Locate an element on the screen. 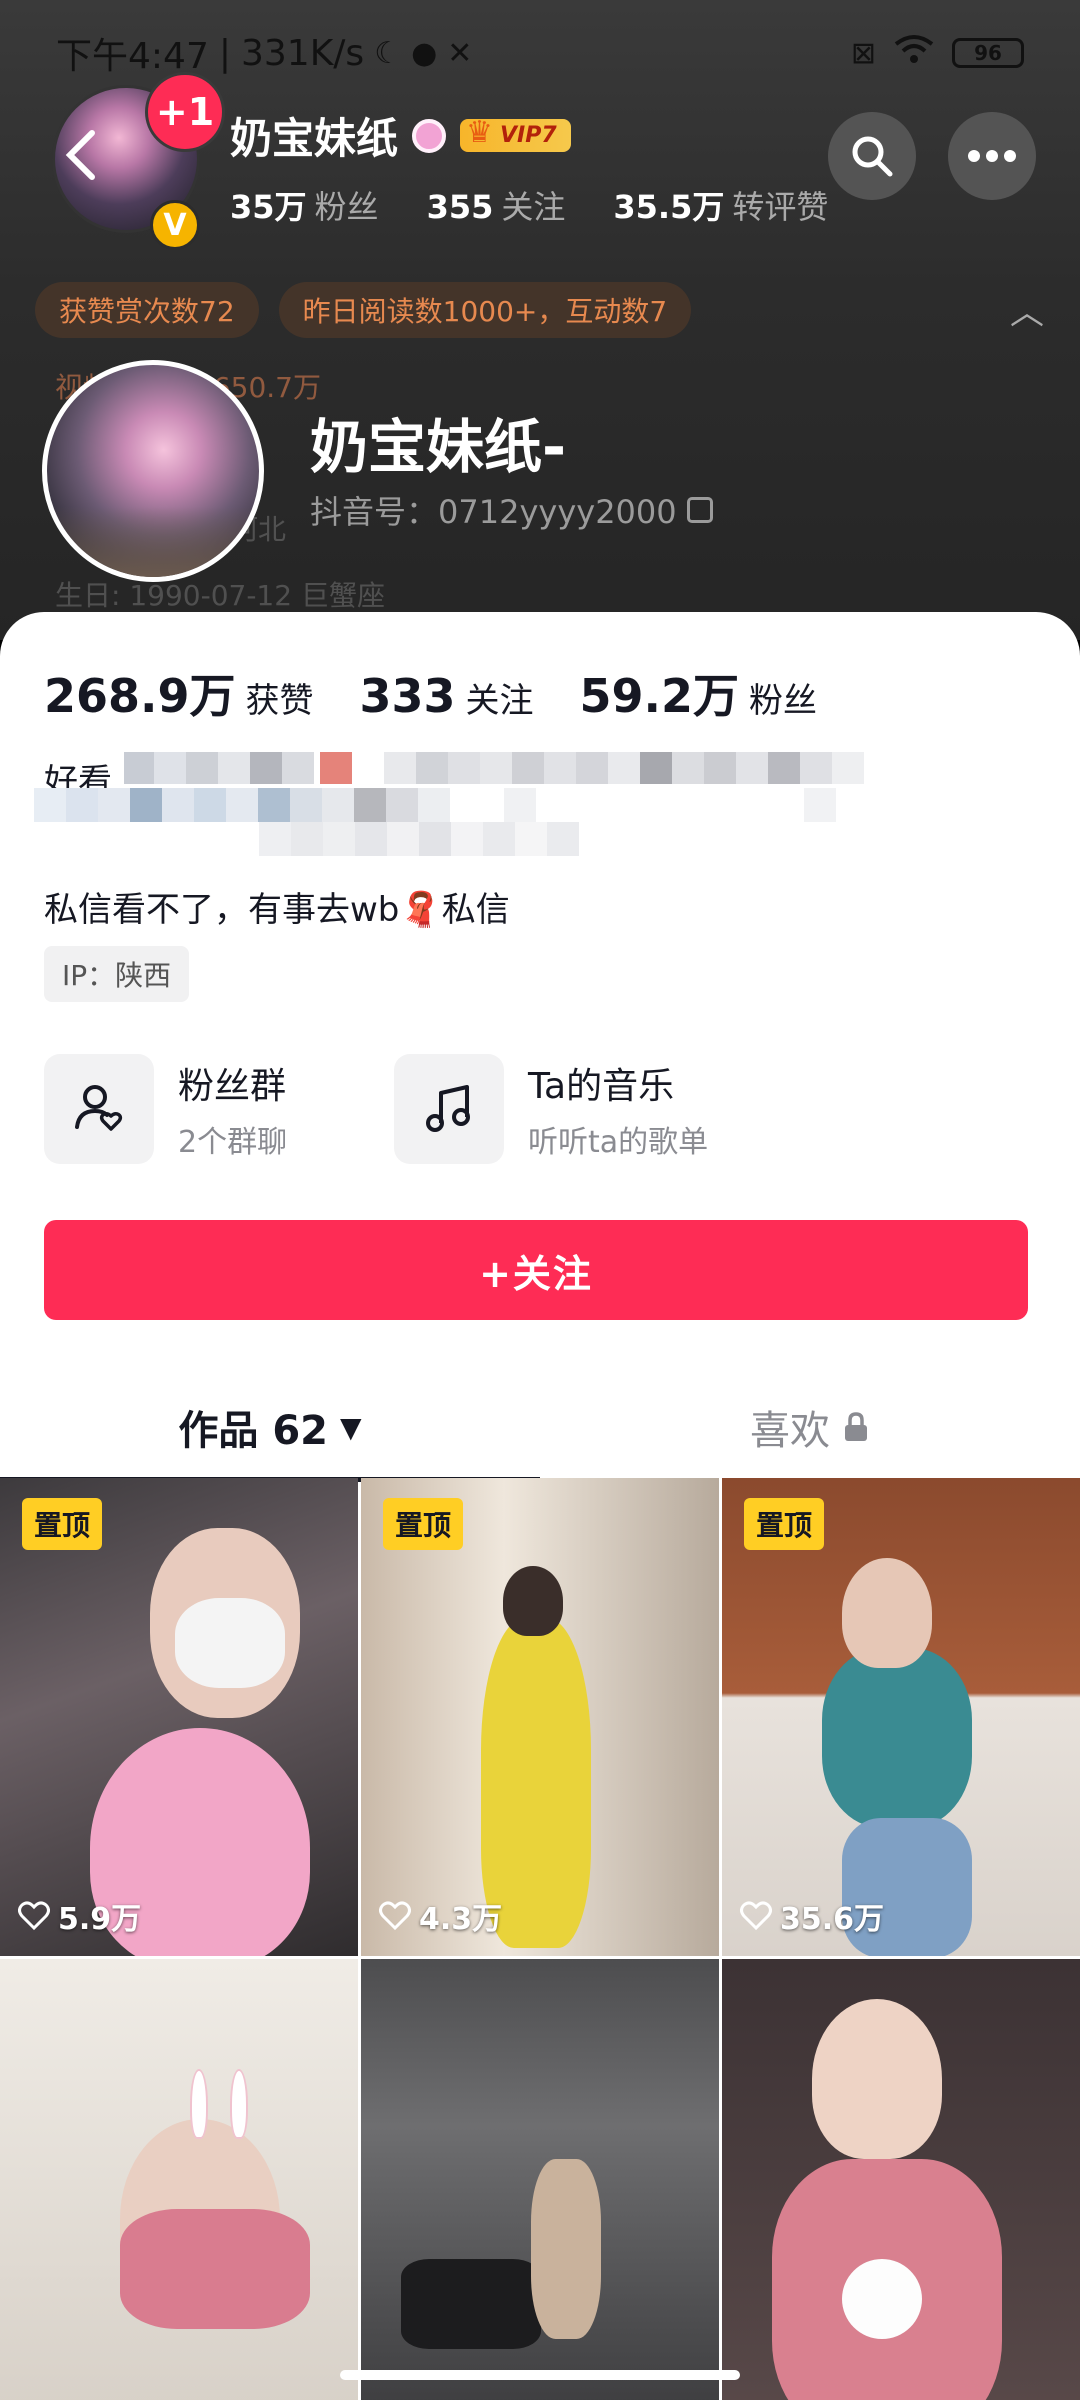  tab-likes: 喜欢 is located at coordinates (810, 1427).